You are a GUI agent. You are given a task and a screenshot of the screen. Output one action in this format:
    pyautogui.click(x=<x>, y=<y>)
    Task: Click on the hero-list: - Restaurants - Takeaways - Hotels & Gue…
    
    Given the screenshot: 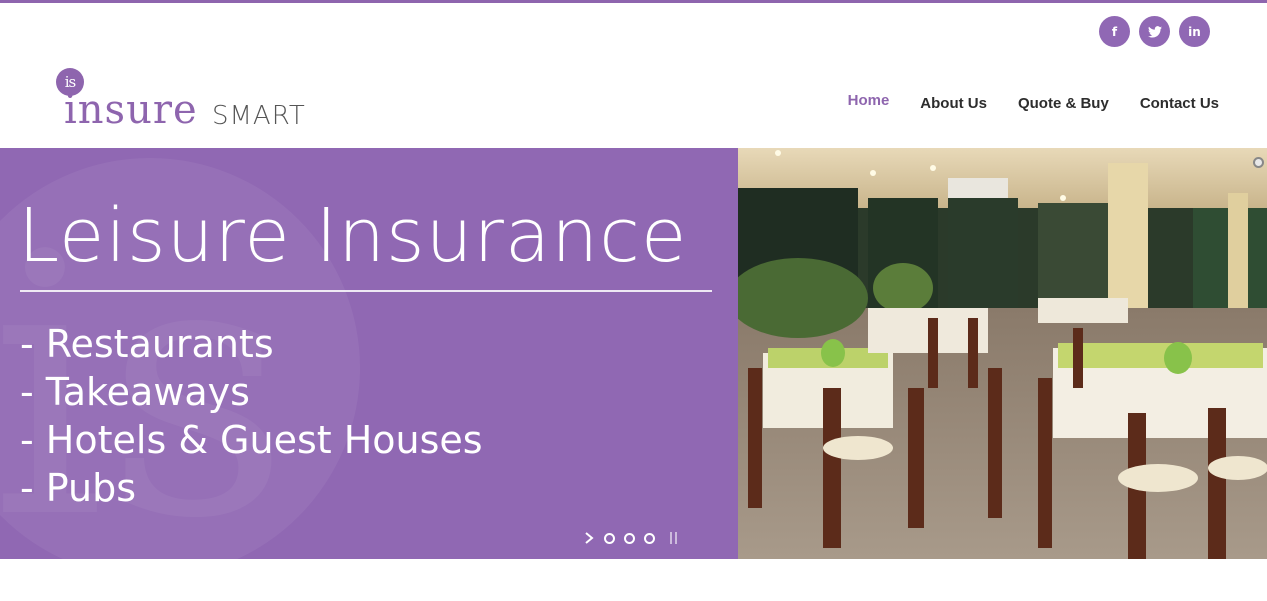 What is the action you would take?
    pyautogui.click(x=251, y=416)
    